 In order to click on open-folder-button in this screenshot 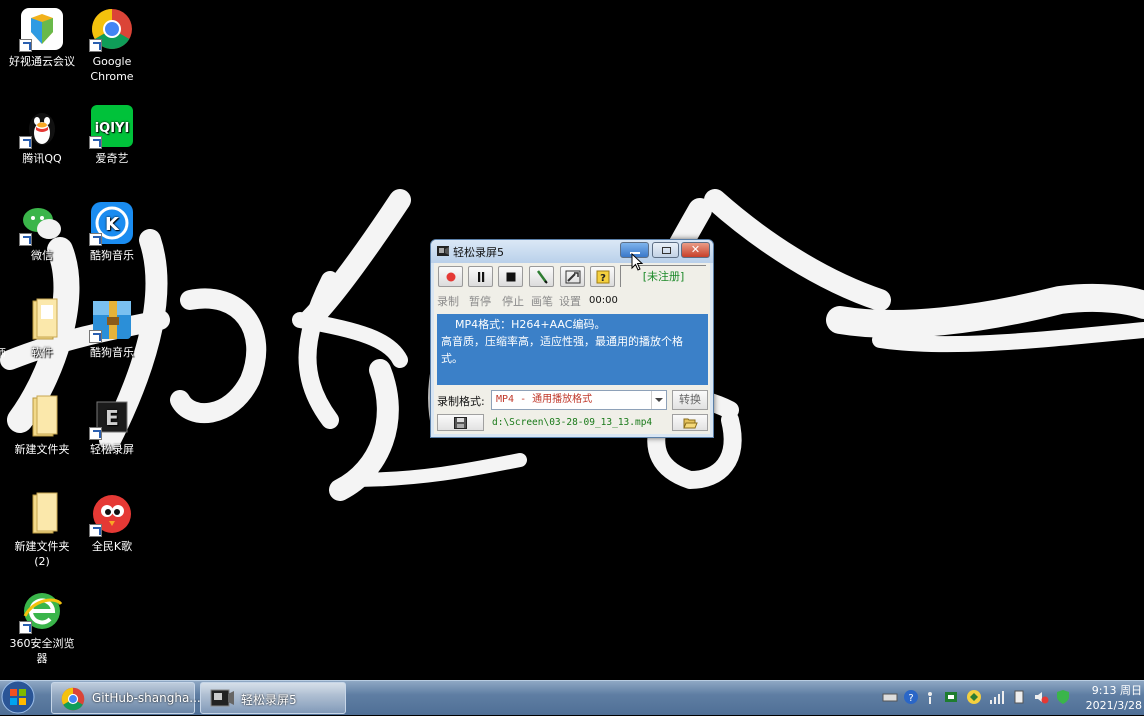, I will do `click(690, 422)`.